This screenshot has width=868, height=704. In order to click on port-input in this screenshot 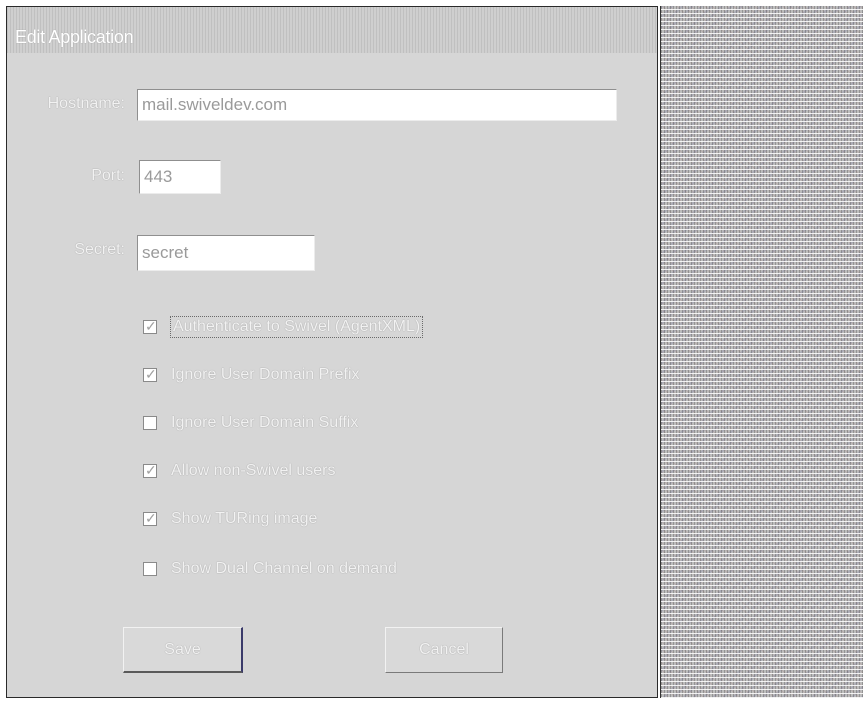, I will do `click(180, 177)`.